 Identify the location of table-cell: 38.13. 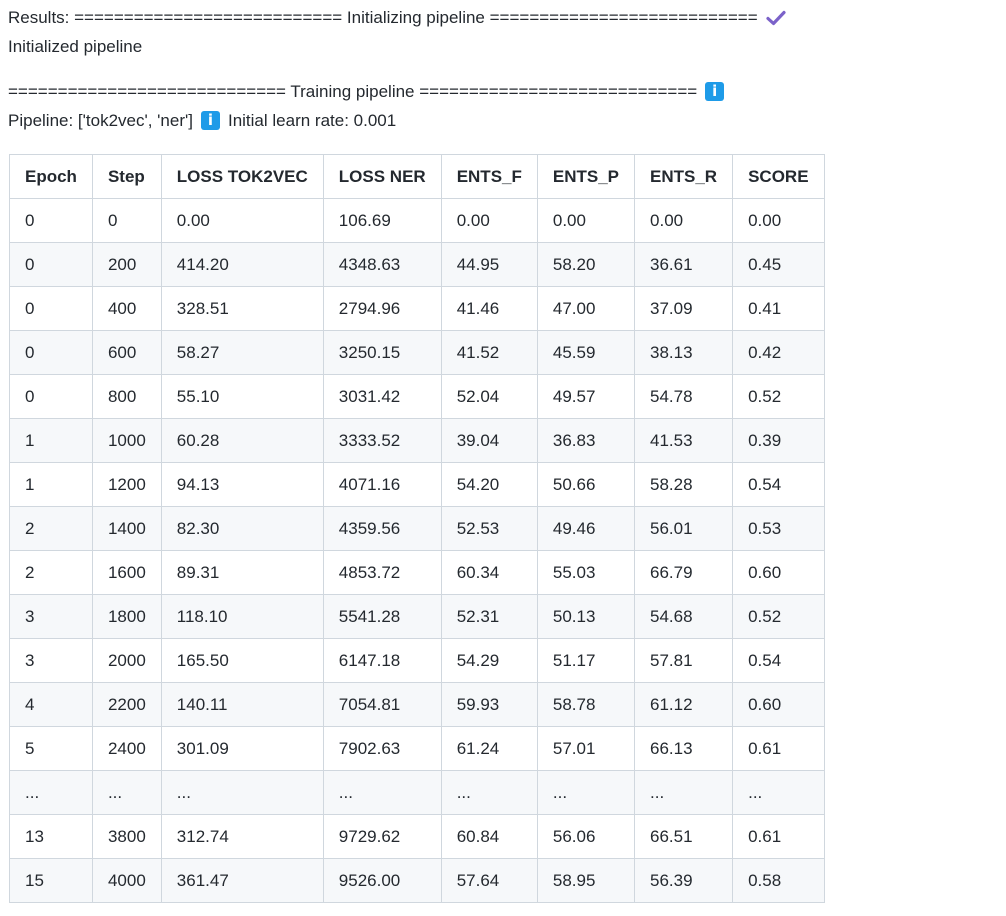
(684, 352).